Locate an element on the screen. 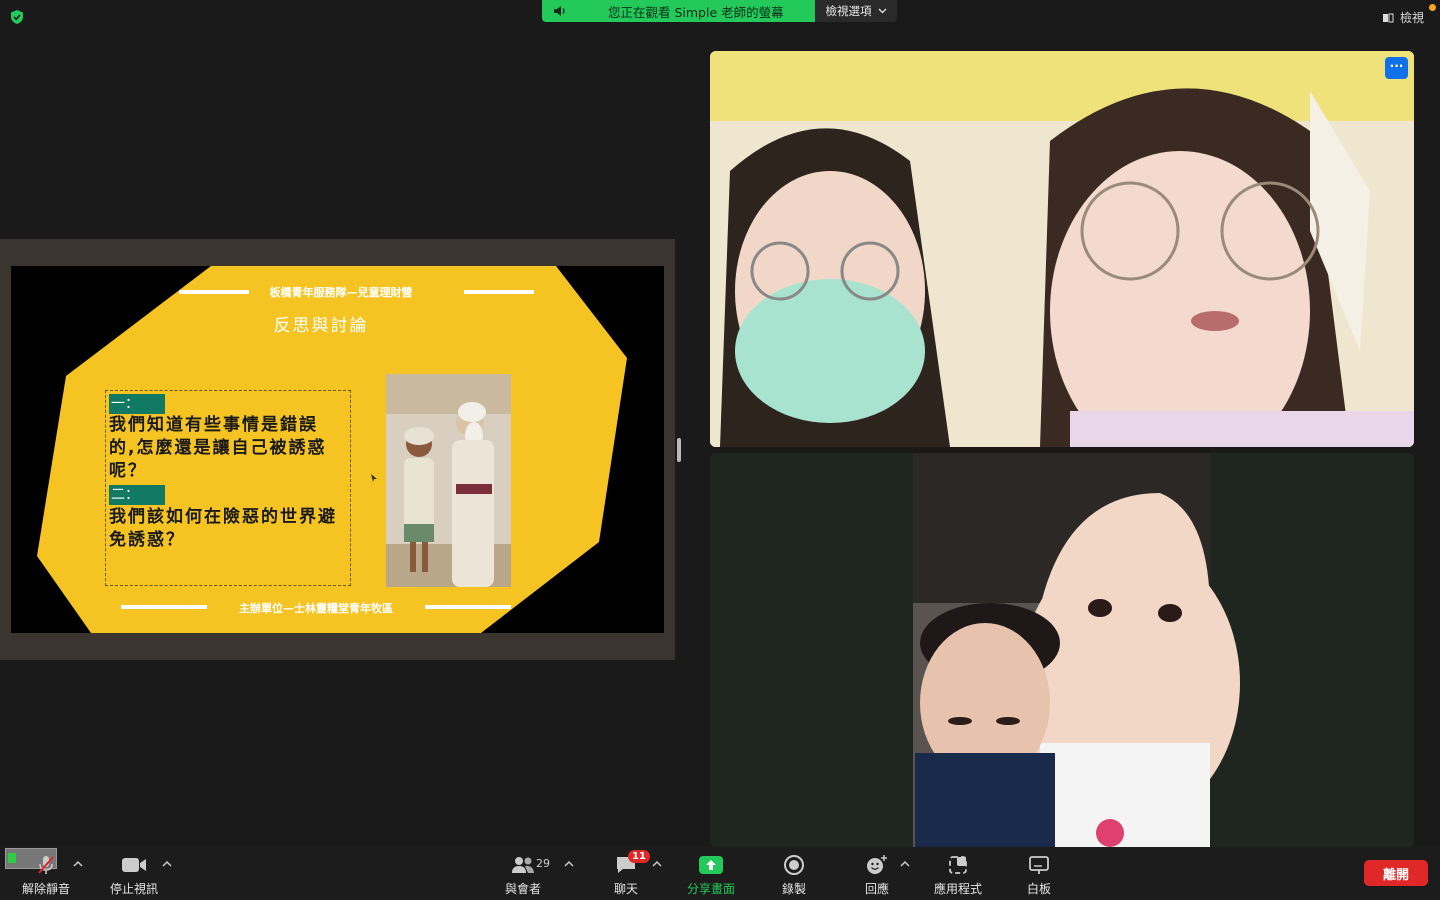 This screenshot has height=900, width=1440. participants-count: 29 is located at coordinates (543, 863).